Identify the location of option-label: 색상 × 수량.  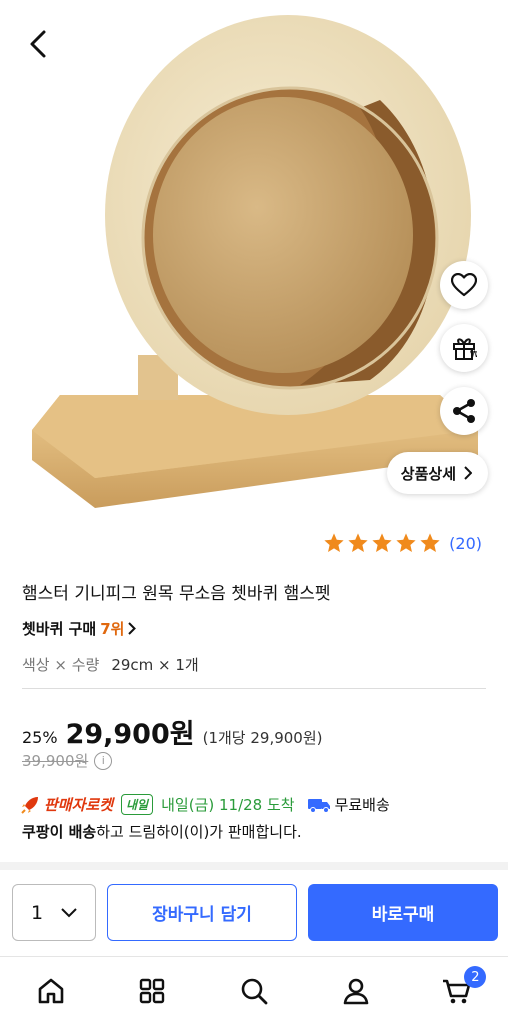
(61, 665).